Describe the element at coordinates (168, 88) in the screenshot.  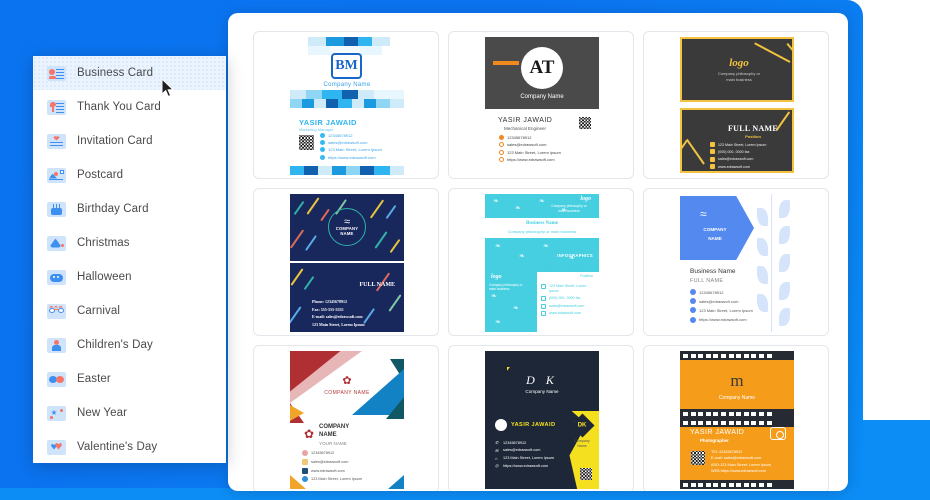
I see `mouse-cursor` at that location.